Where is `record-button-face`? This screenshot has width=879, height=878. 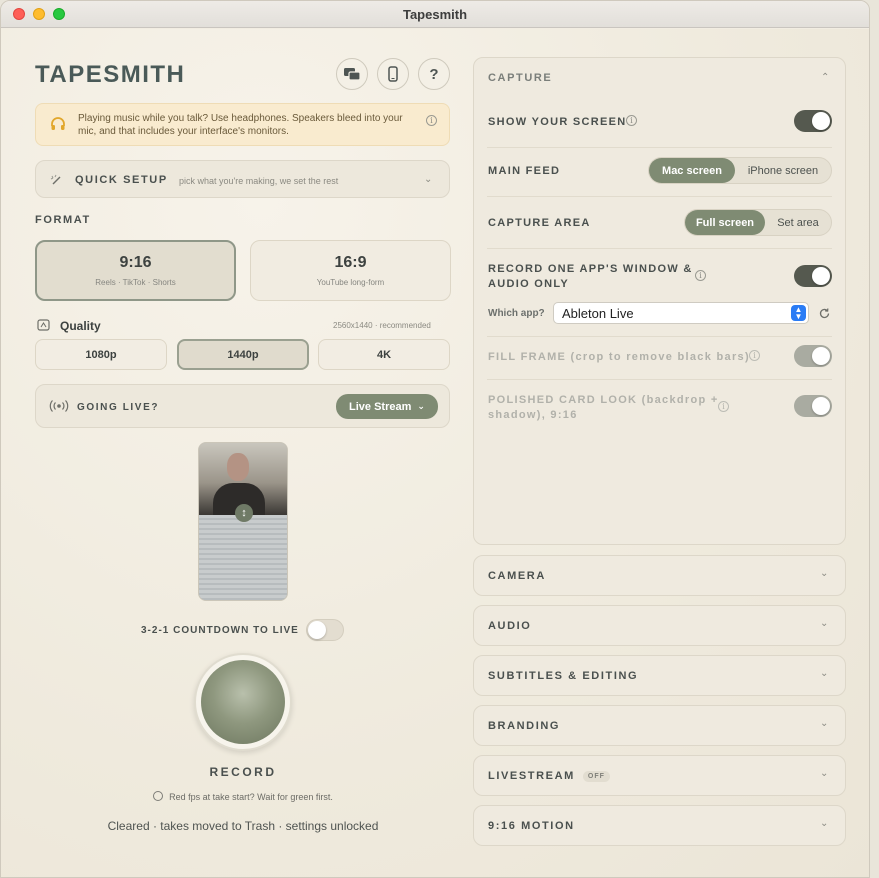 record-button-face is located at coordinates (243, 702).